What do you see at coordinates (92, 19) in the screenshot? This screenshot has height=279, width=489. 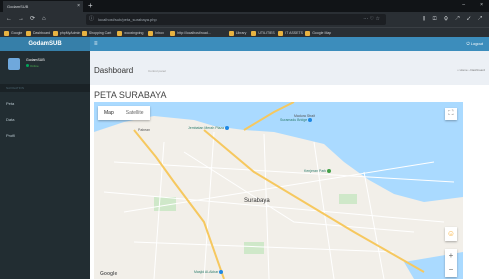 I see `lock-icon: ⓘ` at bounding box center [92, 19].